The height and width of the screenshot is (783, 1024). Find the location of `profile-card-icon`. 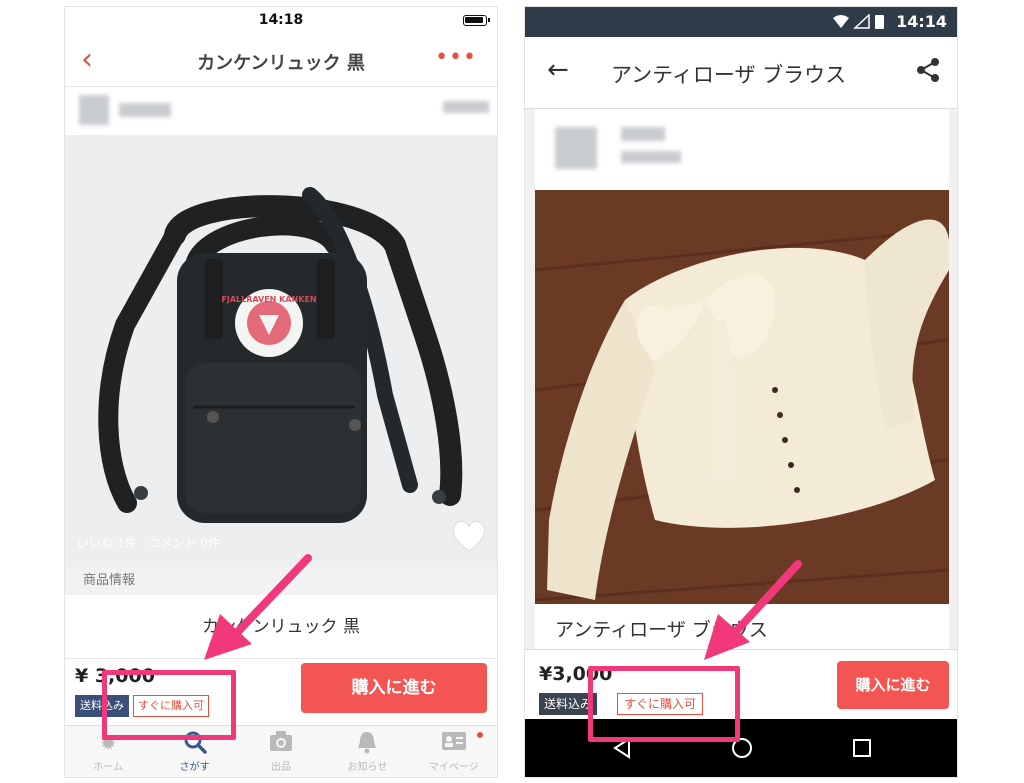

profile-card-icon is located at coordinates (454, 743).